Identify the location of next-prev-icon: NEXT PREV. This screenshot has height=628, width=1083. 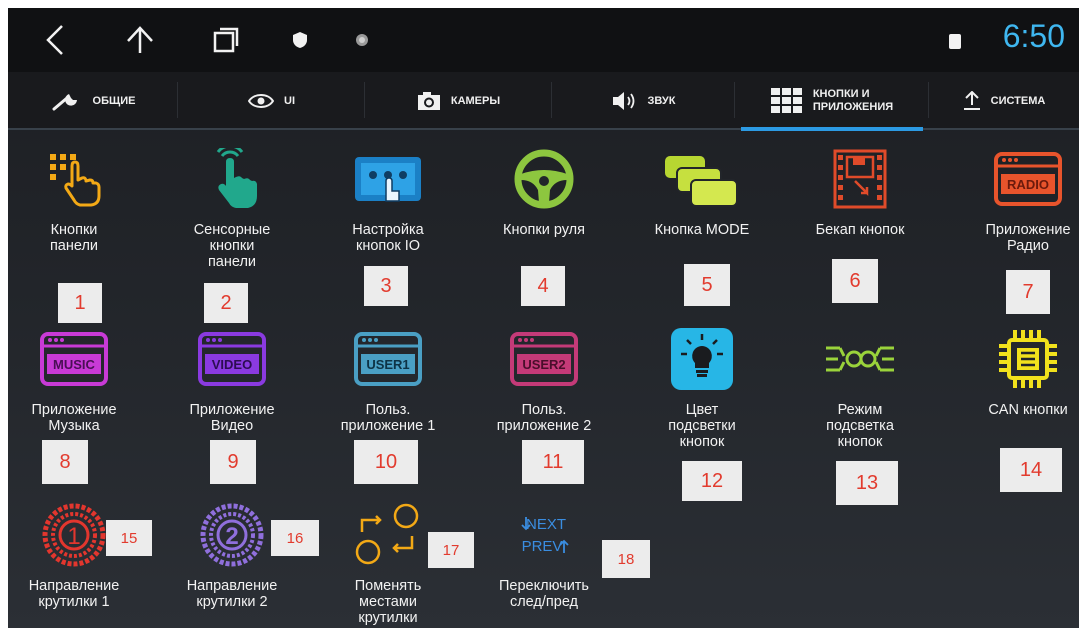
(544, 535).